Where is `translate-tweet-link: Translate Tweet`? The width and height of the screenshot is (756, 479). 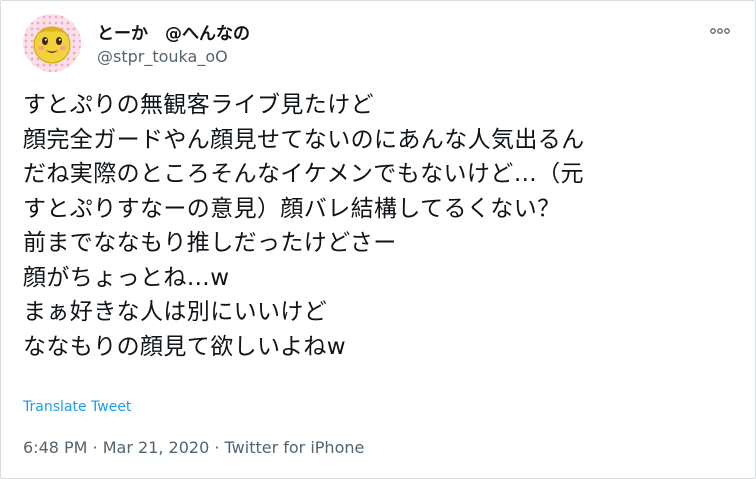
translate-tweet-link: Translate Tweet is located at coordinates (77, 407).